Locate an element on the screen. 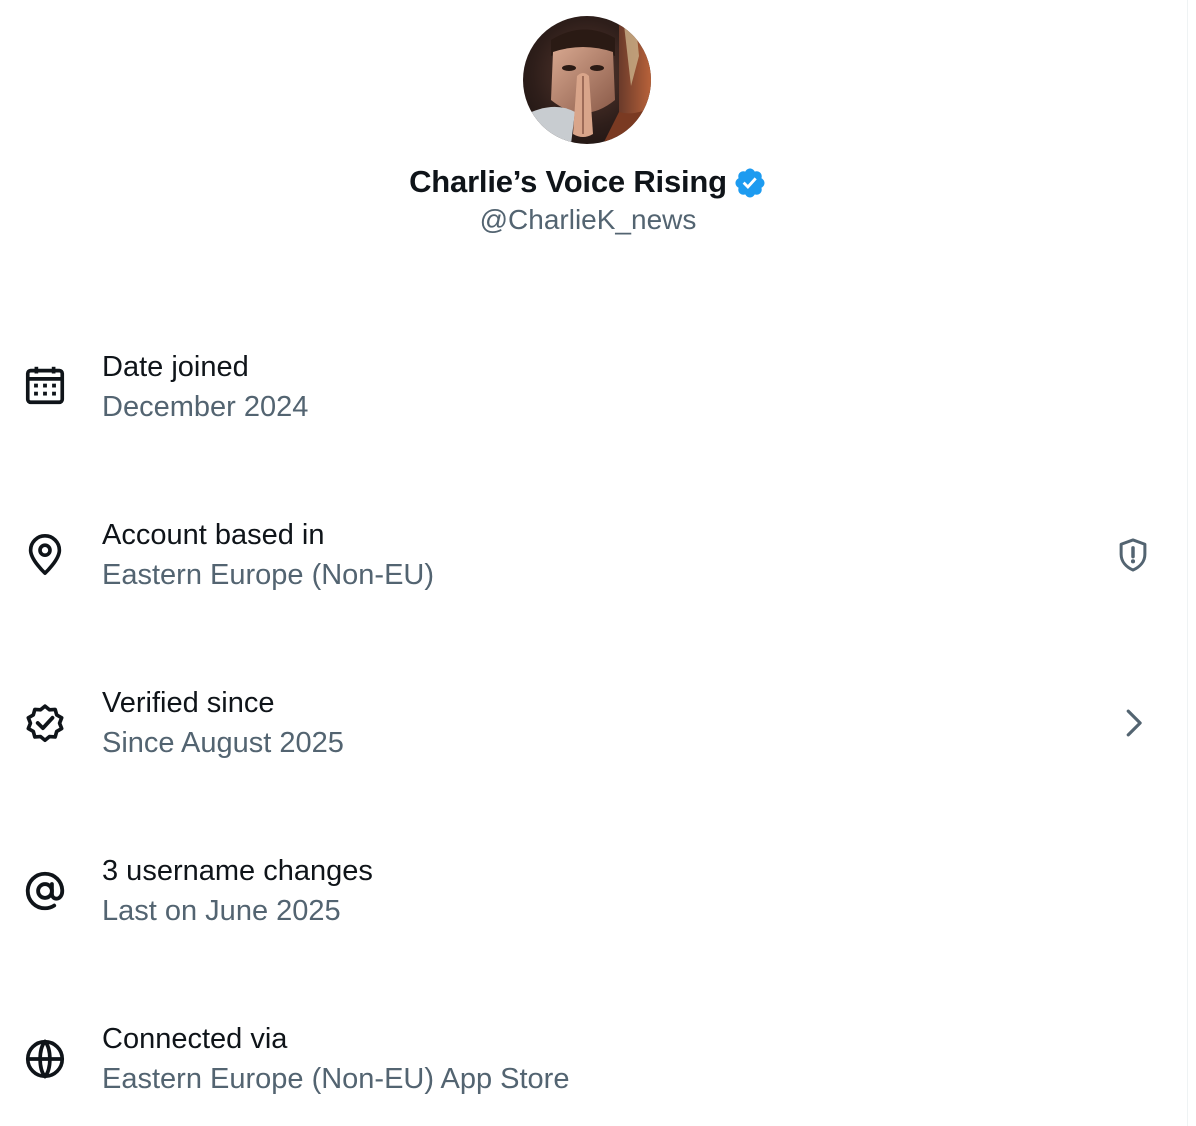  shield-alert-icon is located at coordinates (1133, 555).